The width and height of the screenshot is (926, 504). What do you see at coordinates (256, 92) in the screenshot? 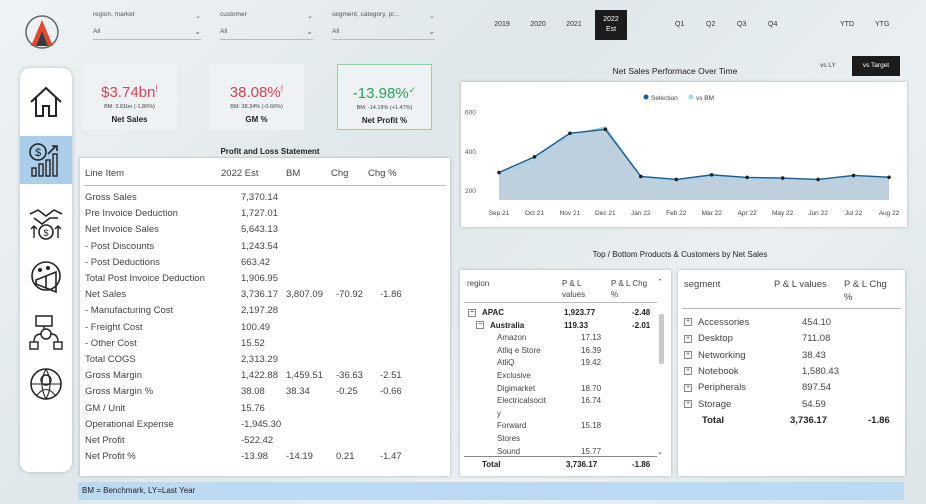
I see `kpi-value: 38.08%!` at bounding box center [256, 92].